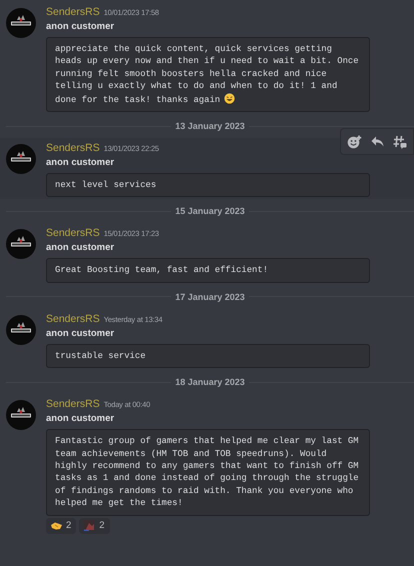  Describe the element at coordinates (210, 297) in the screenshot. I see `date-divider: 17 January 2023` at that location.